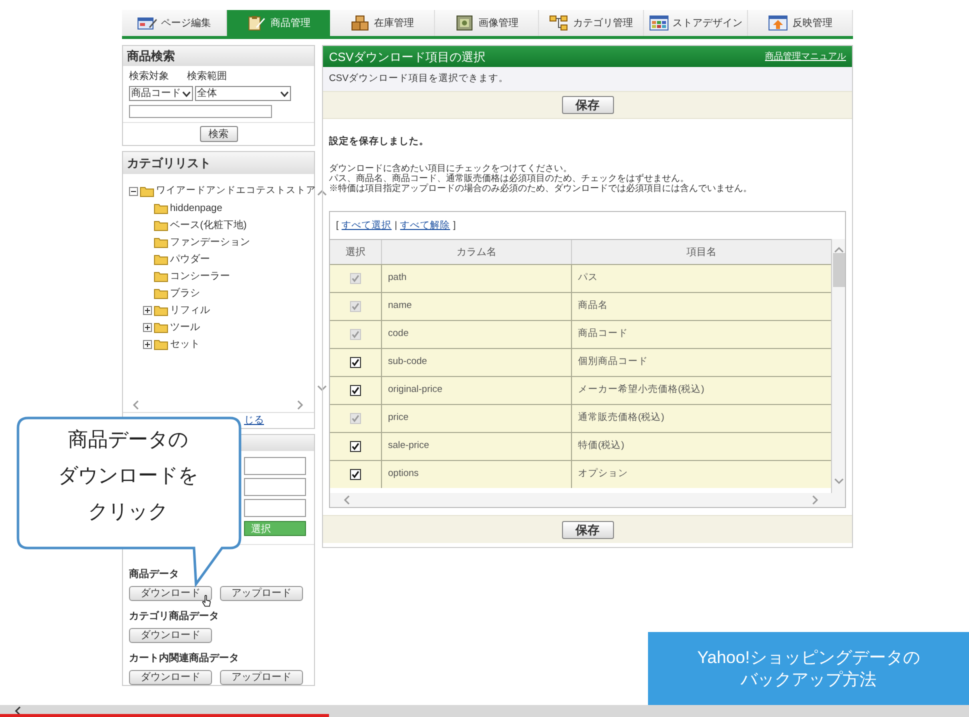 This screenshot has height=717, width=969. I want to click on clipboard-pencil-icon, so click(256, 23).